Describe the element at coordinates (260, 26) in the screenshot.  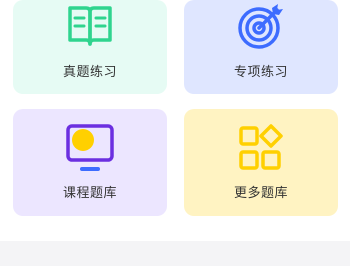
I see `target-icon` at that location.